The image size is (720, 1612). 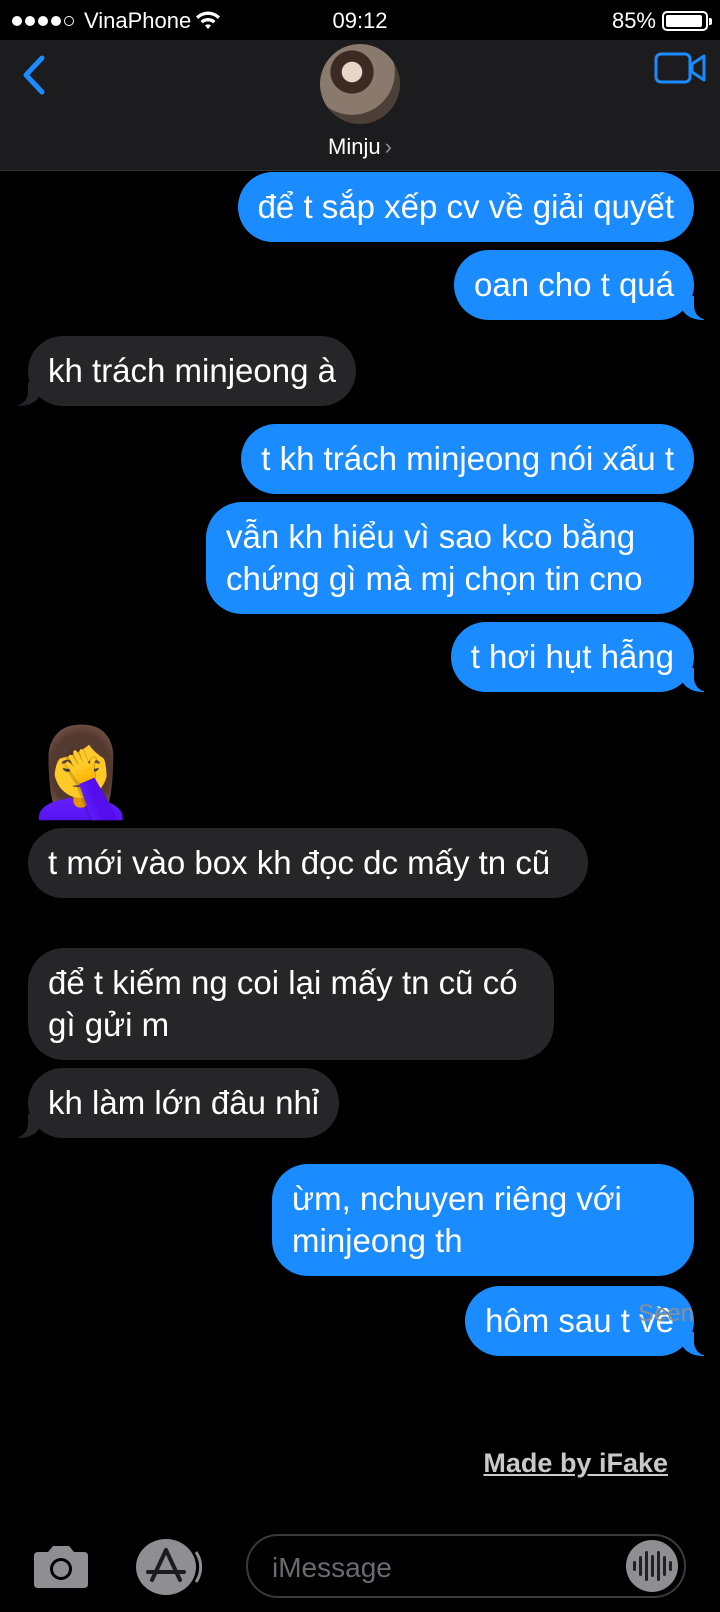 I want to click on message-text: t hơi hụt hẫng, so click(x=572, y=656).